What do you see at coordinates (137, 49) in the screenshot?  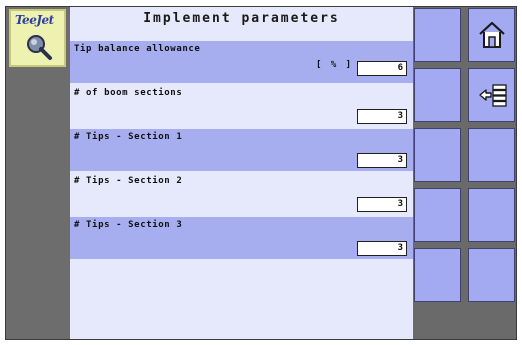 I see `param-label: Tip balance allowance` at bounding box center [137, 49].